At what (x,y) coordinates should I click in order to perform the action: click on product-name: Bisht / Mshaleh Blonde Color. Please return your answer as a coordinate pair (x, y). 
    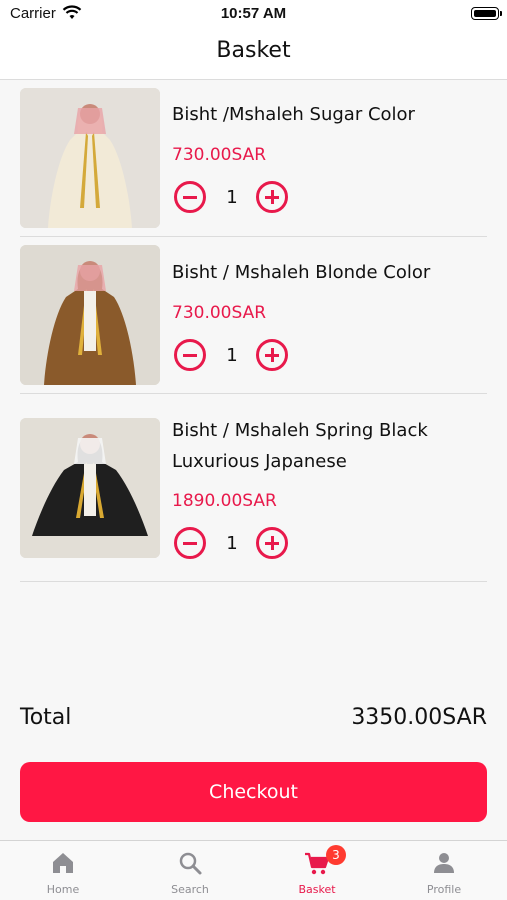
    Looking at the image, I should click on (322, 272).